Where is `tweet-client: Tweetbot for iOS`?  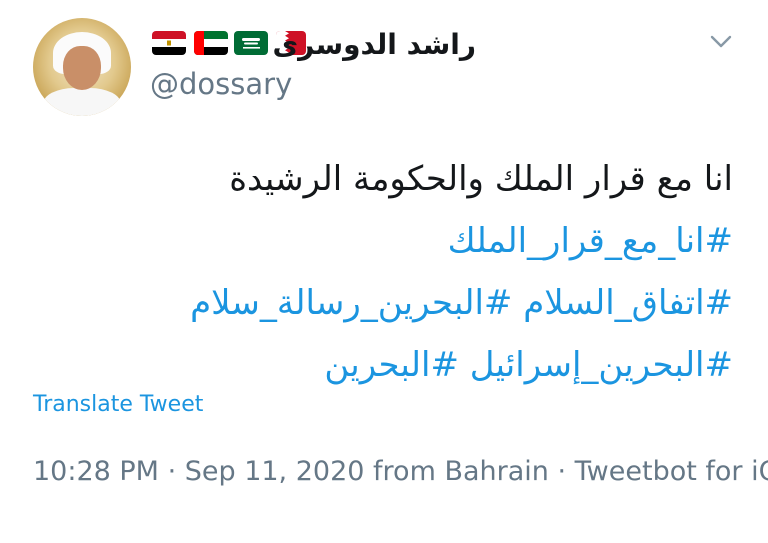
tweet-client: Tweetbot for iOS is located at coordinates (671, 471).